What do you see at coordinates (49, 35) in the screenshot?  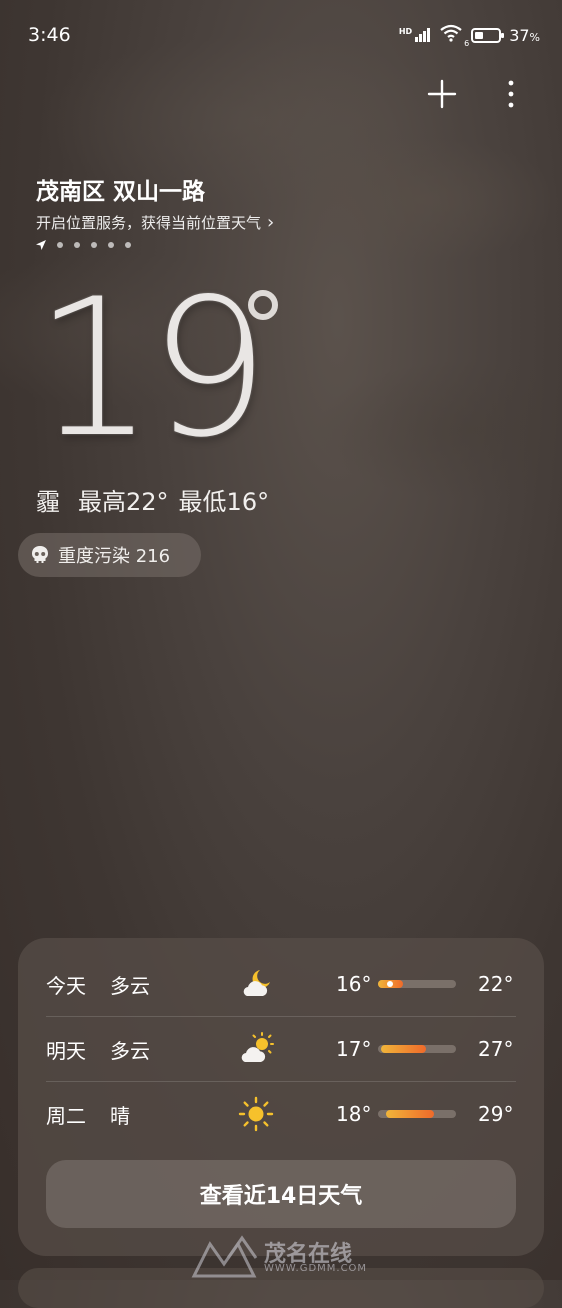 I see `status-time: 3:46` at bounding box center [49, 35].